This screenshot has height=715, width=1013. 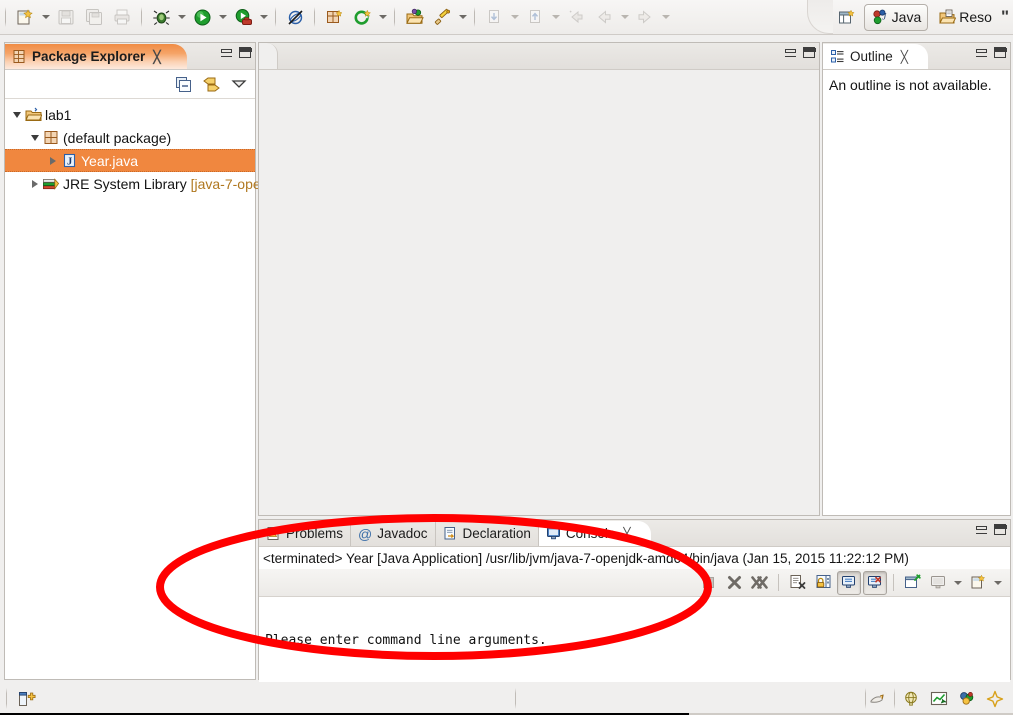 What do you see at coordinates (94, 17) in the screenshot?
I see `save-all-icon` at bounding box center [94, 17].